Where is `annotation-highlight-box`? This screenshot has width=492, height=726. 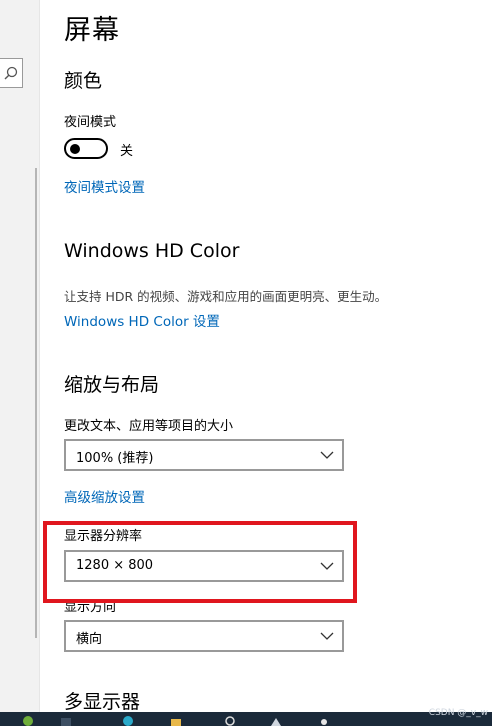 annotation-highlight-box is located at coordinates (200, 562).